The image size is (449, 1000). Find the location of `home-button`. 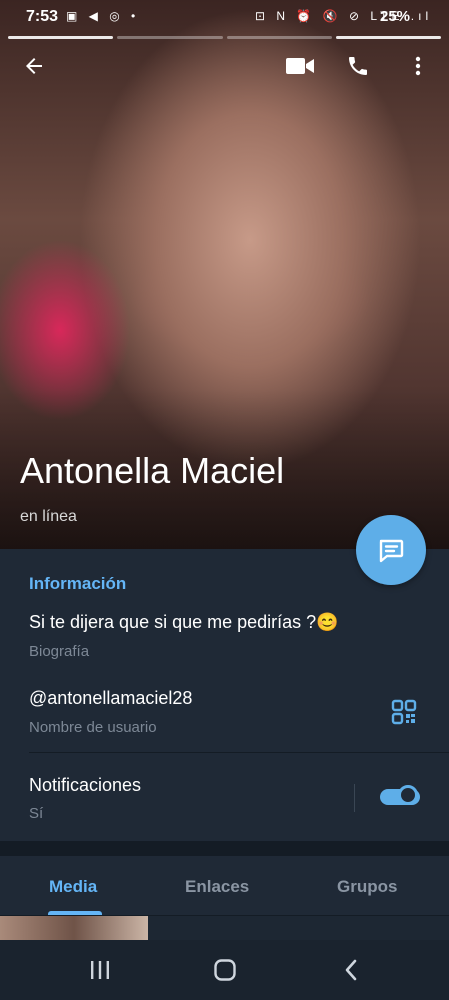

home-button is located at coordinates (225, 970).